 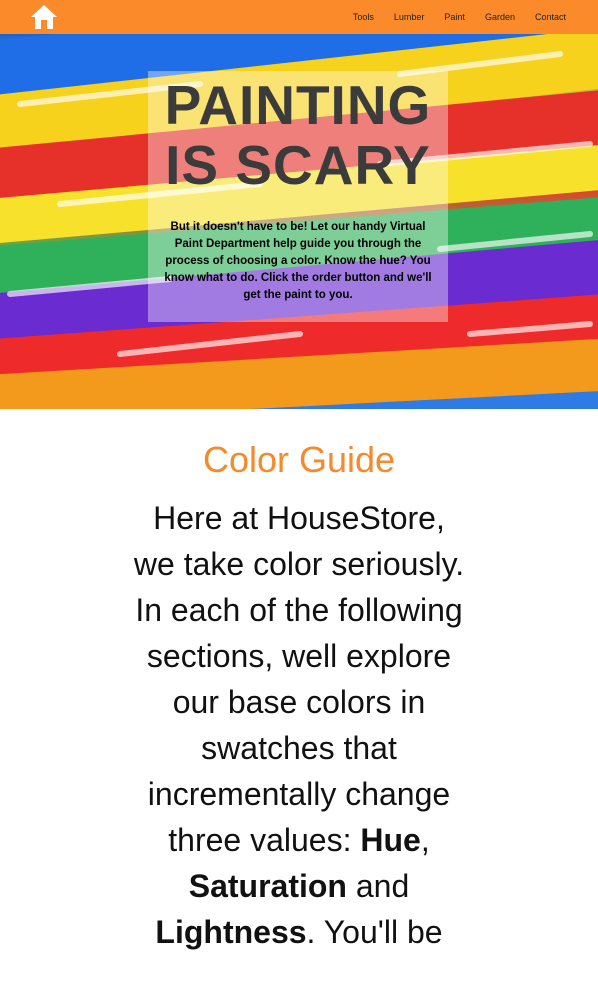 I want to click on intro-and: and, so click(x=378, y=886).